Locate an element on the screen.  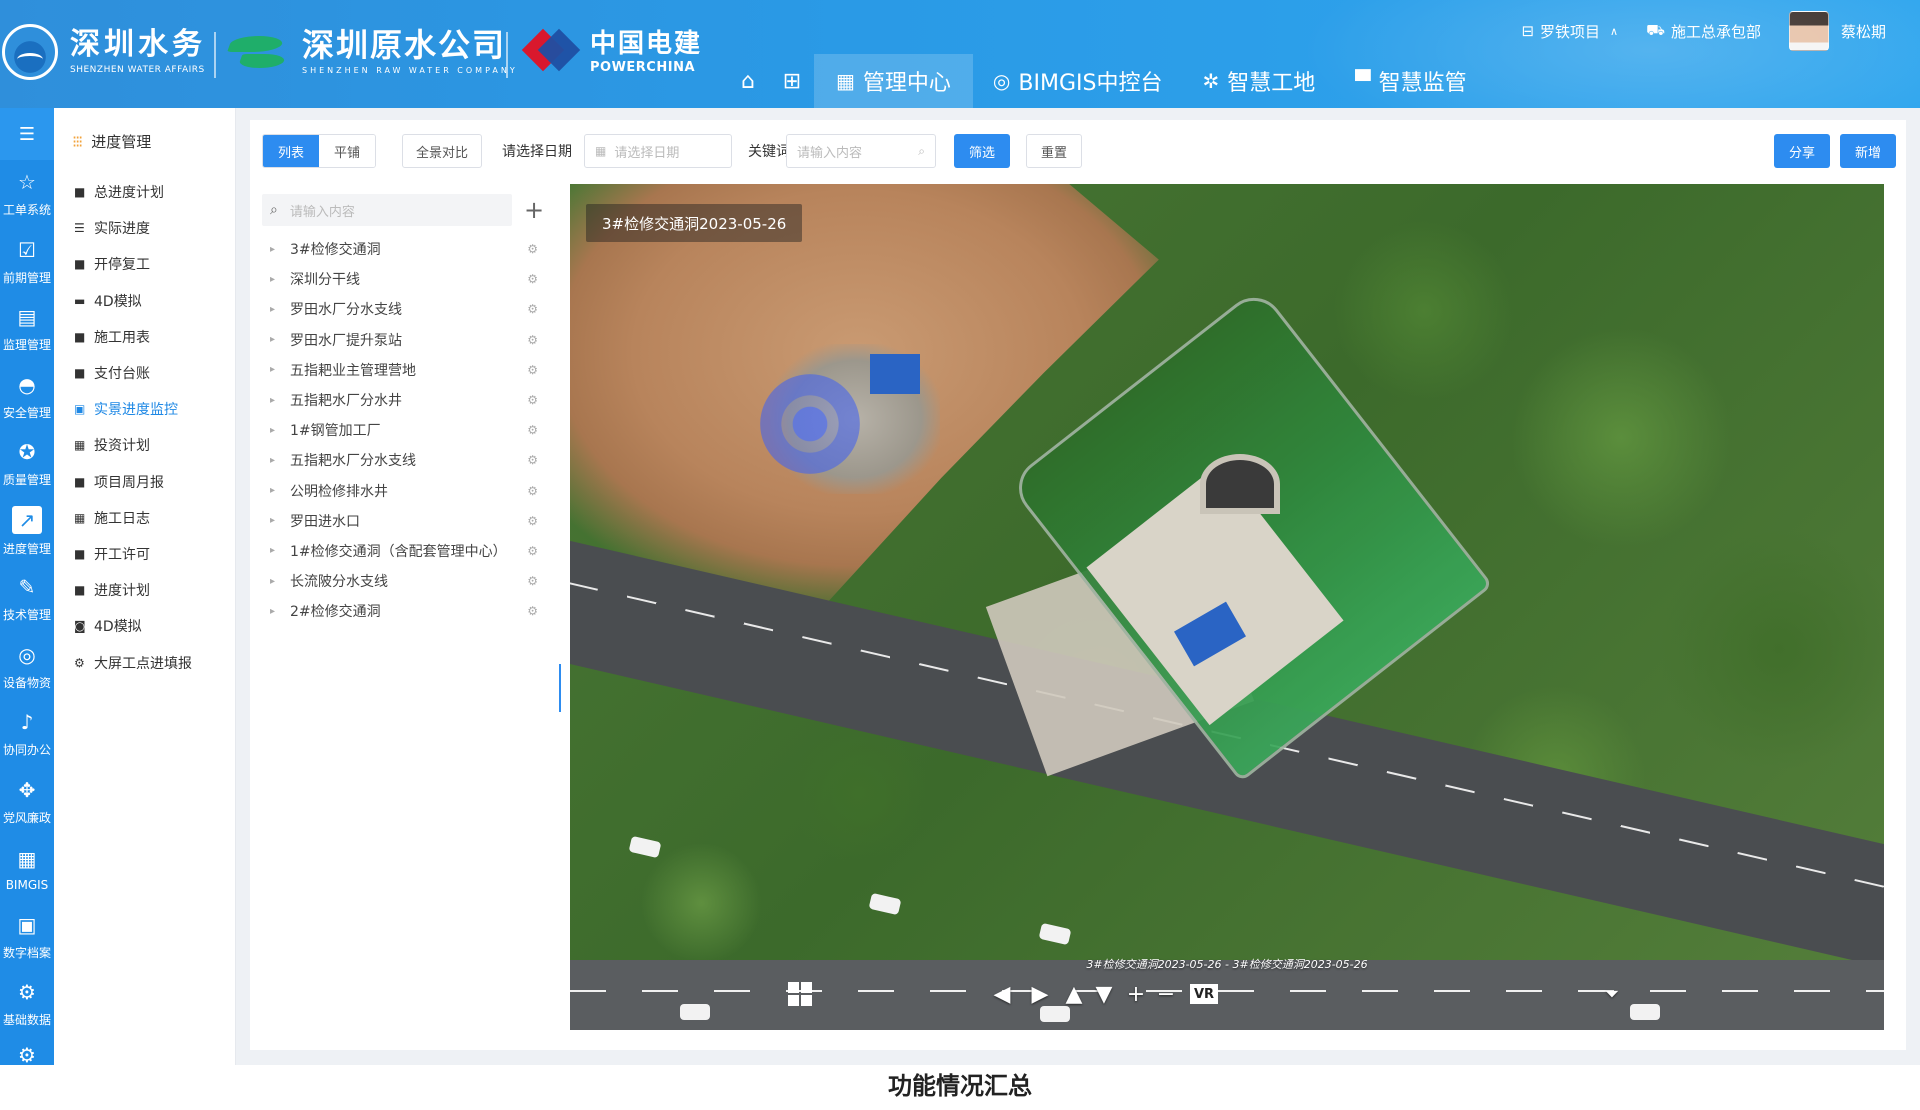
raw-water-name-en: SHENZHEN RAW WATER COMPANY is located at coordinates (410, 70).